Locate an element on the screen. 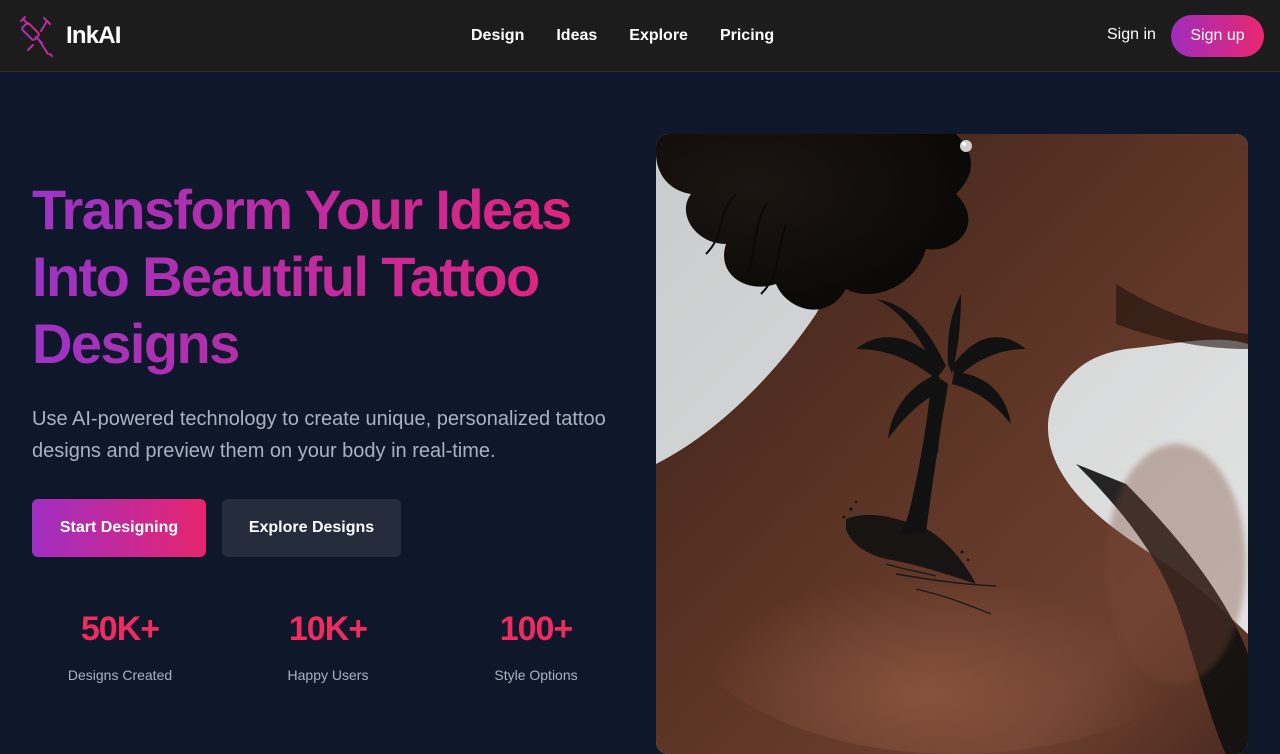  stat-label: Happy Users is located at coordinates (328, 675).